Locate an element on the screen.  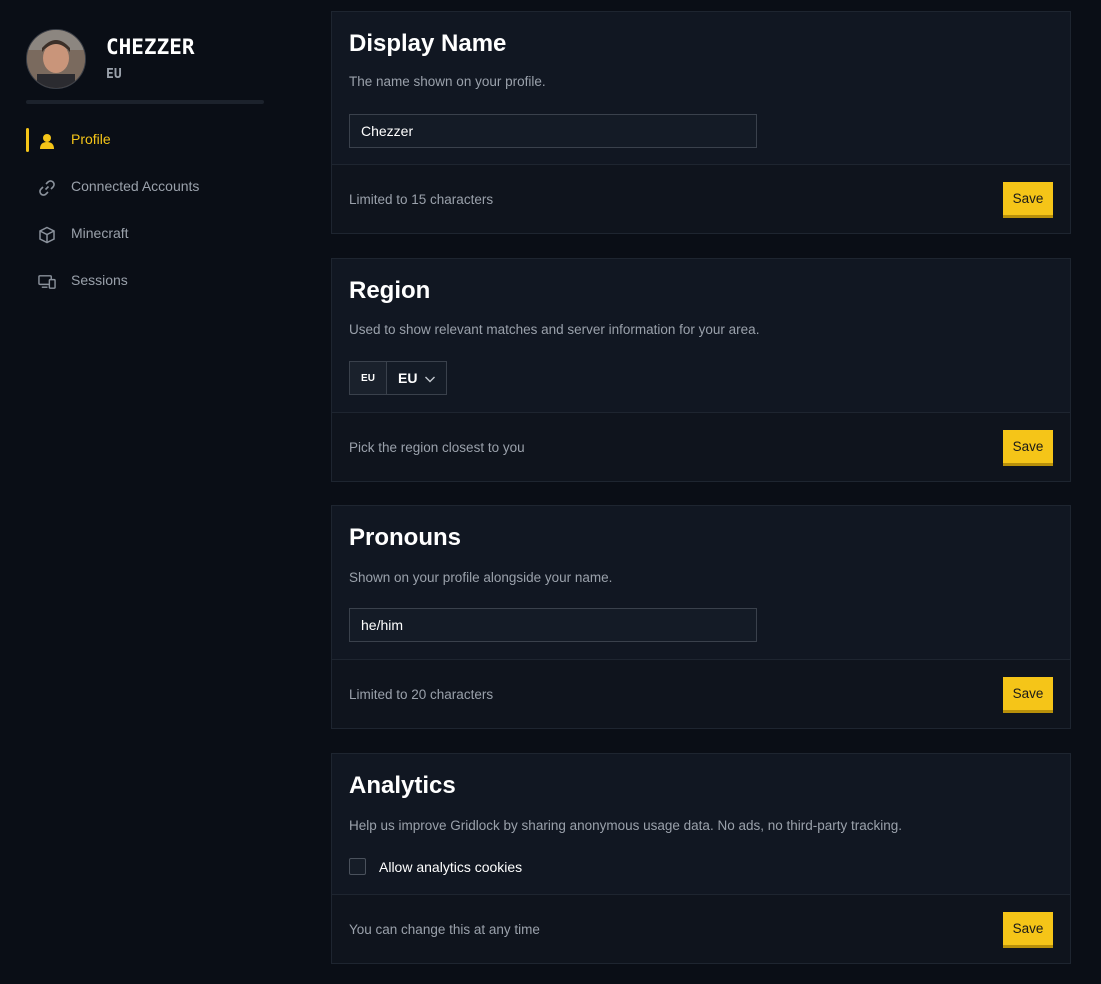
sidebar-item-label: Sessions is located at coordinates (99, 280).